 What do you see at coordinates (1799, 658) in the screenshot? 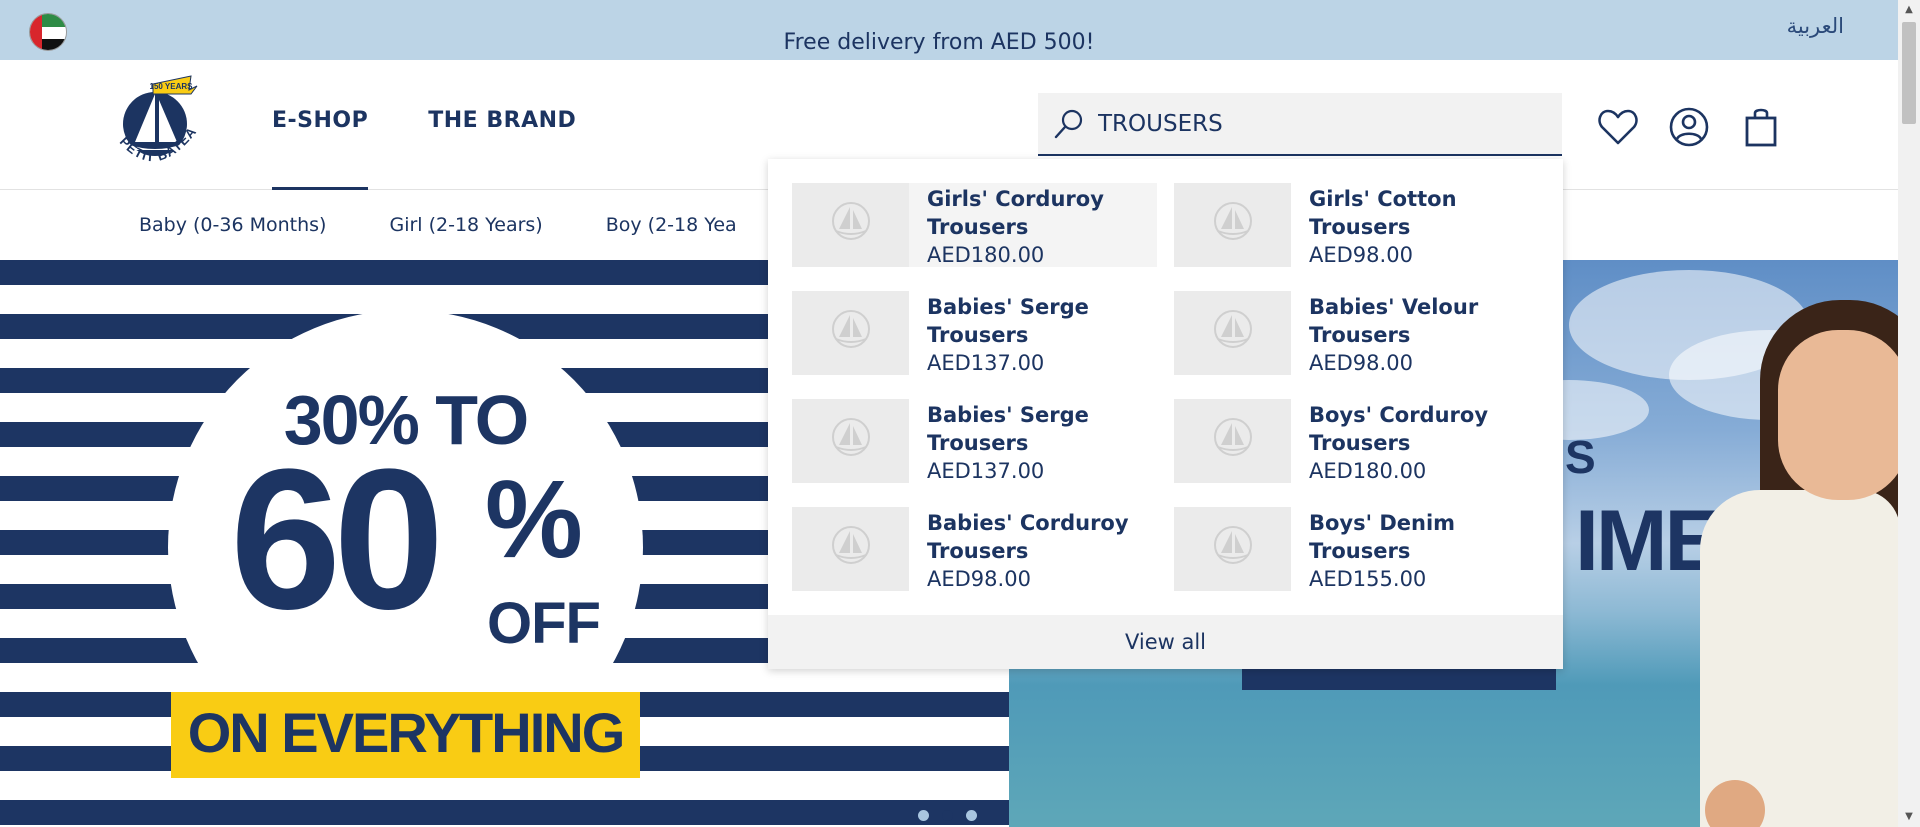
I see `model-dress` at bounding box center [1799, 658].